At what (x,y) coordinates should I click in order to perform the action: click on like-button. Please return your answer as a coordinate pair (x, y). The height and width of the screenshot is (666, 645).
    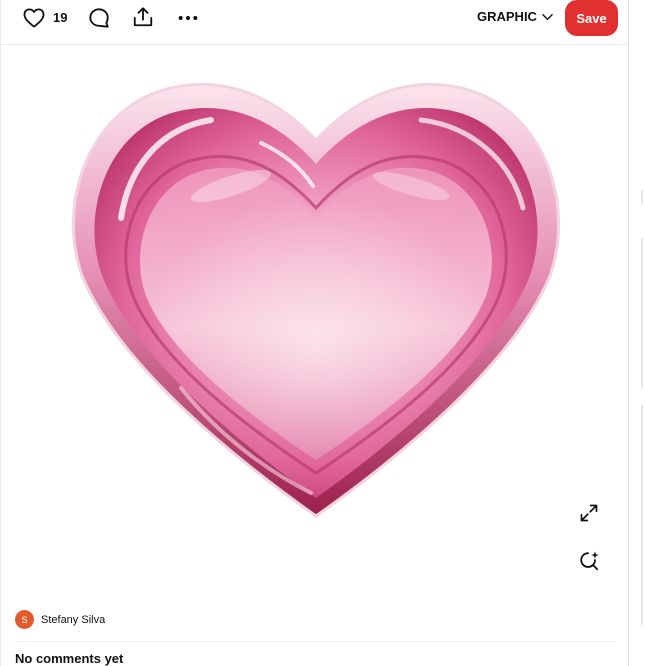
    Looking at the image, I should click on (34, 18).